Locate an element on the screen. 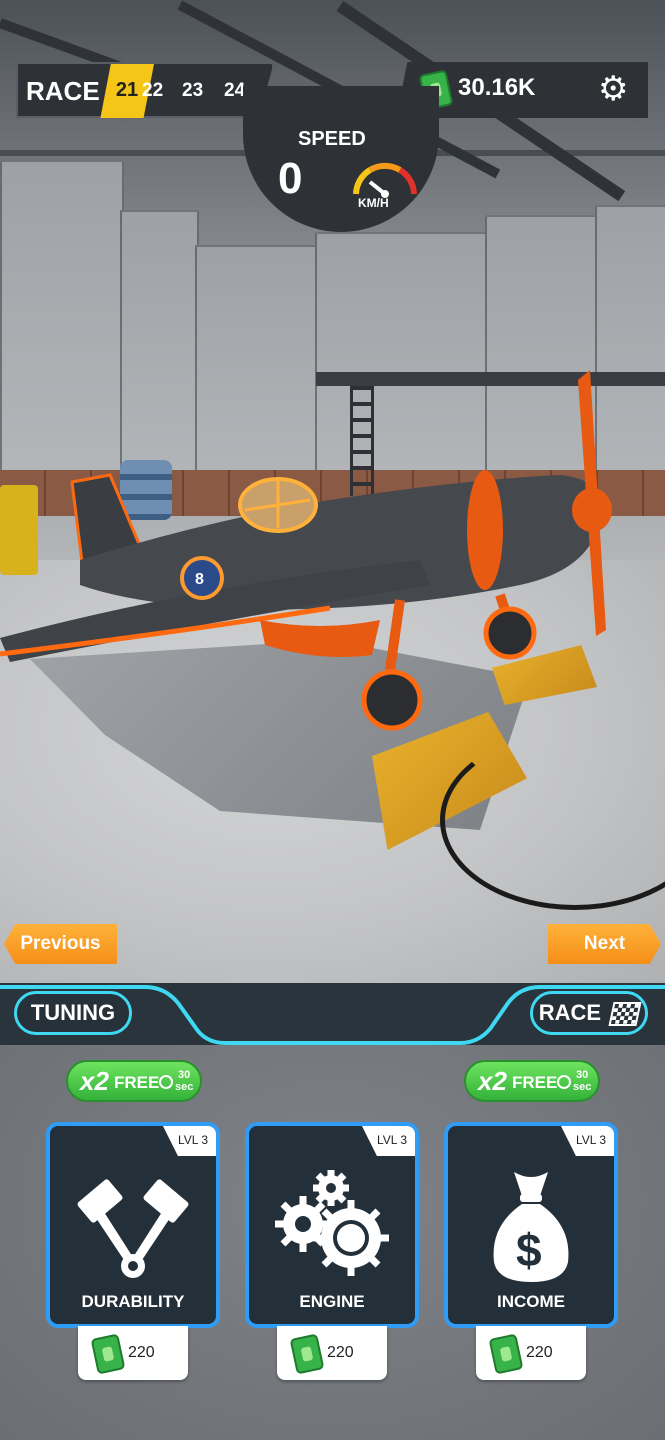 Image resolution: width=665 pixels, height=1440 pixels. gear-icon: ⚙ is located at coordinates (613, 89).